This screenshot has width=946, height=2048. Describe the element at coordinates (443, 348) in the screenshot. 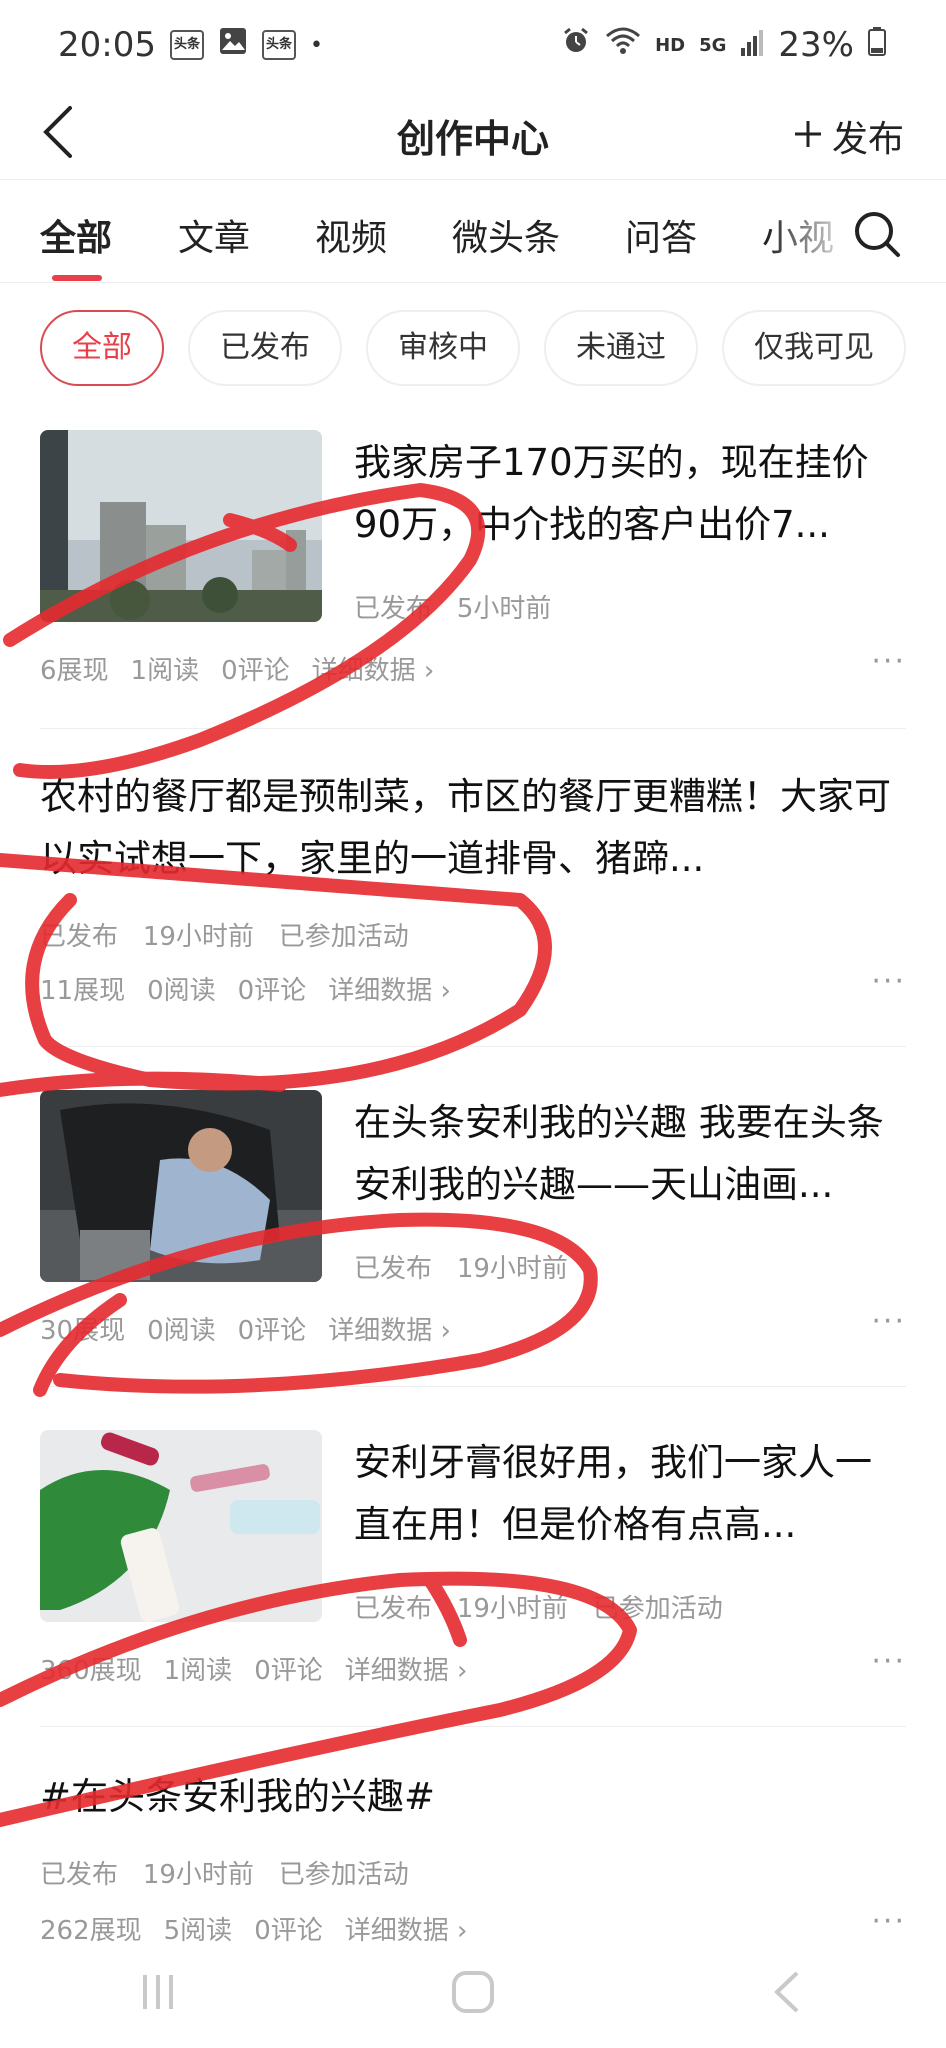

I see `filter-reviewing: 审核中` at that location.